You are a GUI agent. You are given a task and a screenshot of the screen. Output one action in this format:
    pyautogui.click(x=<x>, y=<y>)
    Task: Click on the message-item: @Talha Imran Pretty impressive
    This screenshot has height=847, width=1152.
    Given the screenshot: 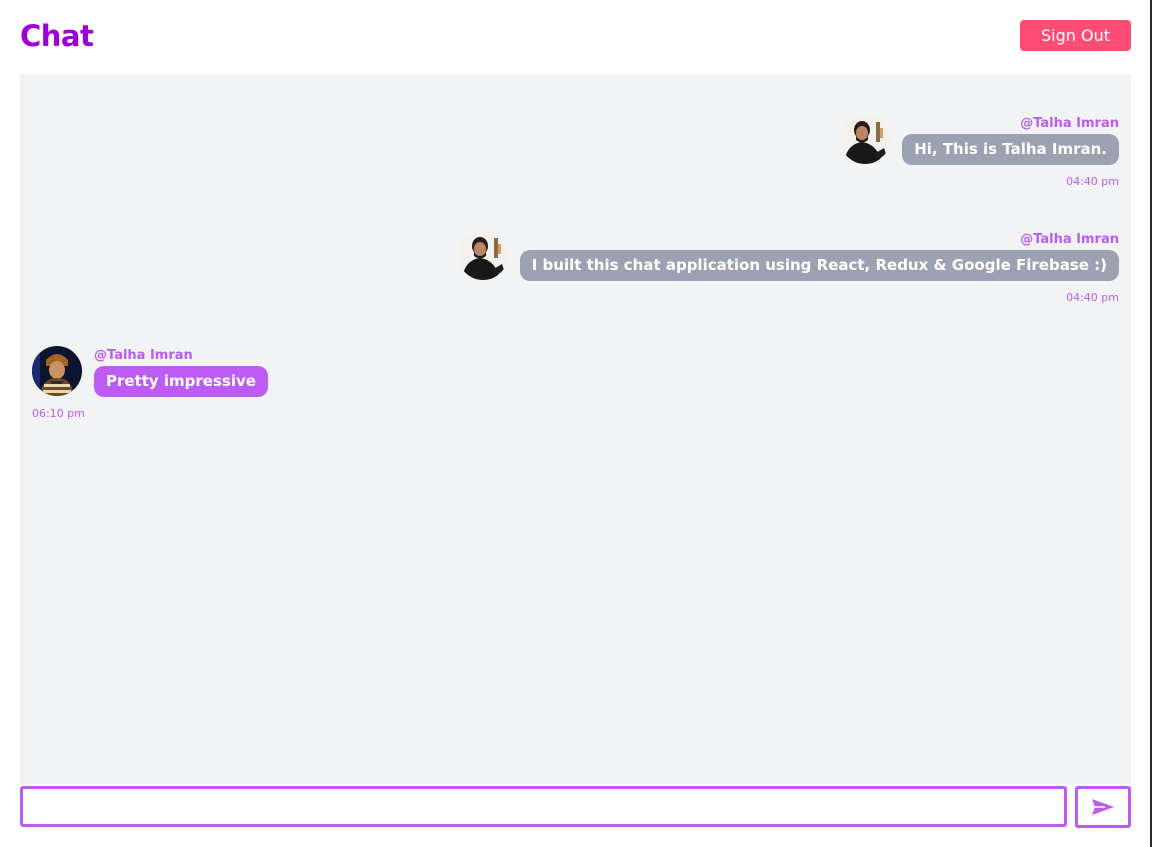 What is the action you would take?
    pyautogui.click(x=150, y=371)
    